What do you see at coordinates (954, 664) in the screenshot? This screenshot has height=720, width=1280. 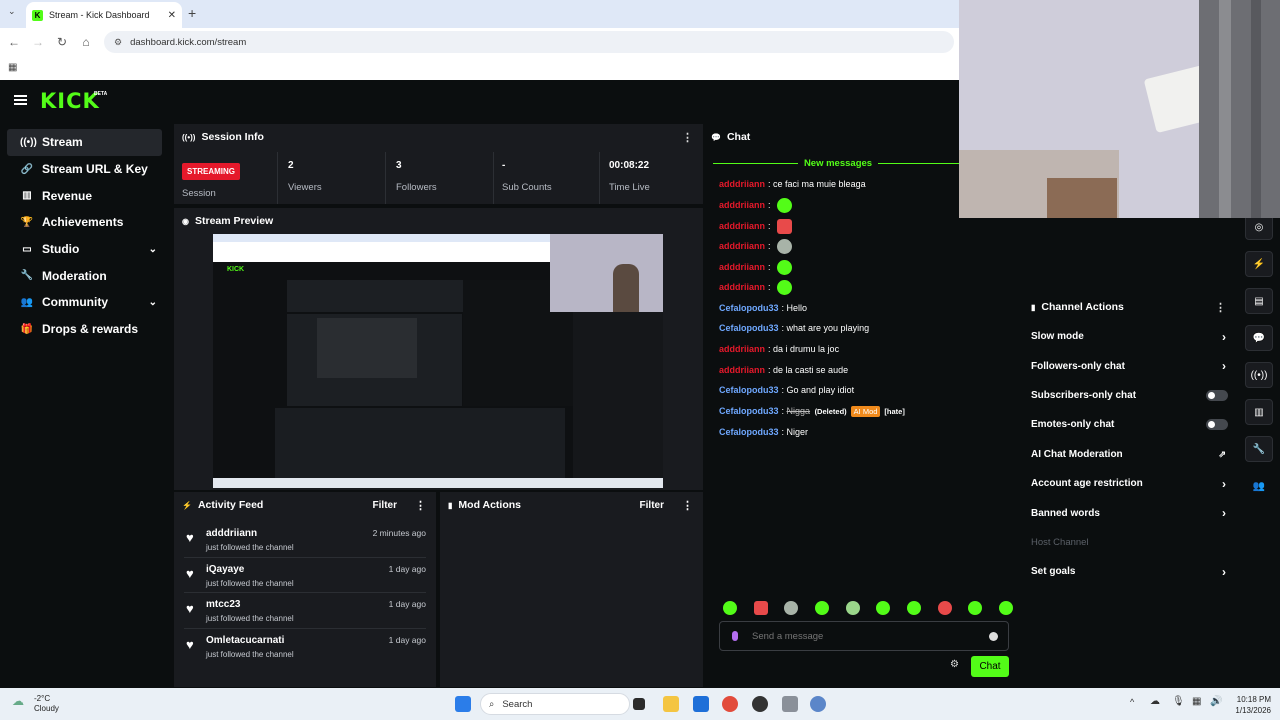 I see `chat-settings-gear-icon: ⚙` at bounding box center [954, 664].